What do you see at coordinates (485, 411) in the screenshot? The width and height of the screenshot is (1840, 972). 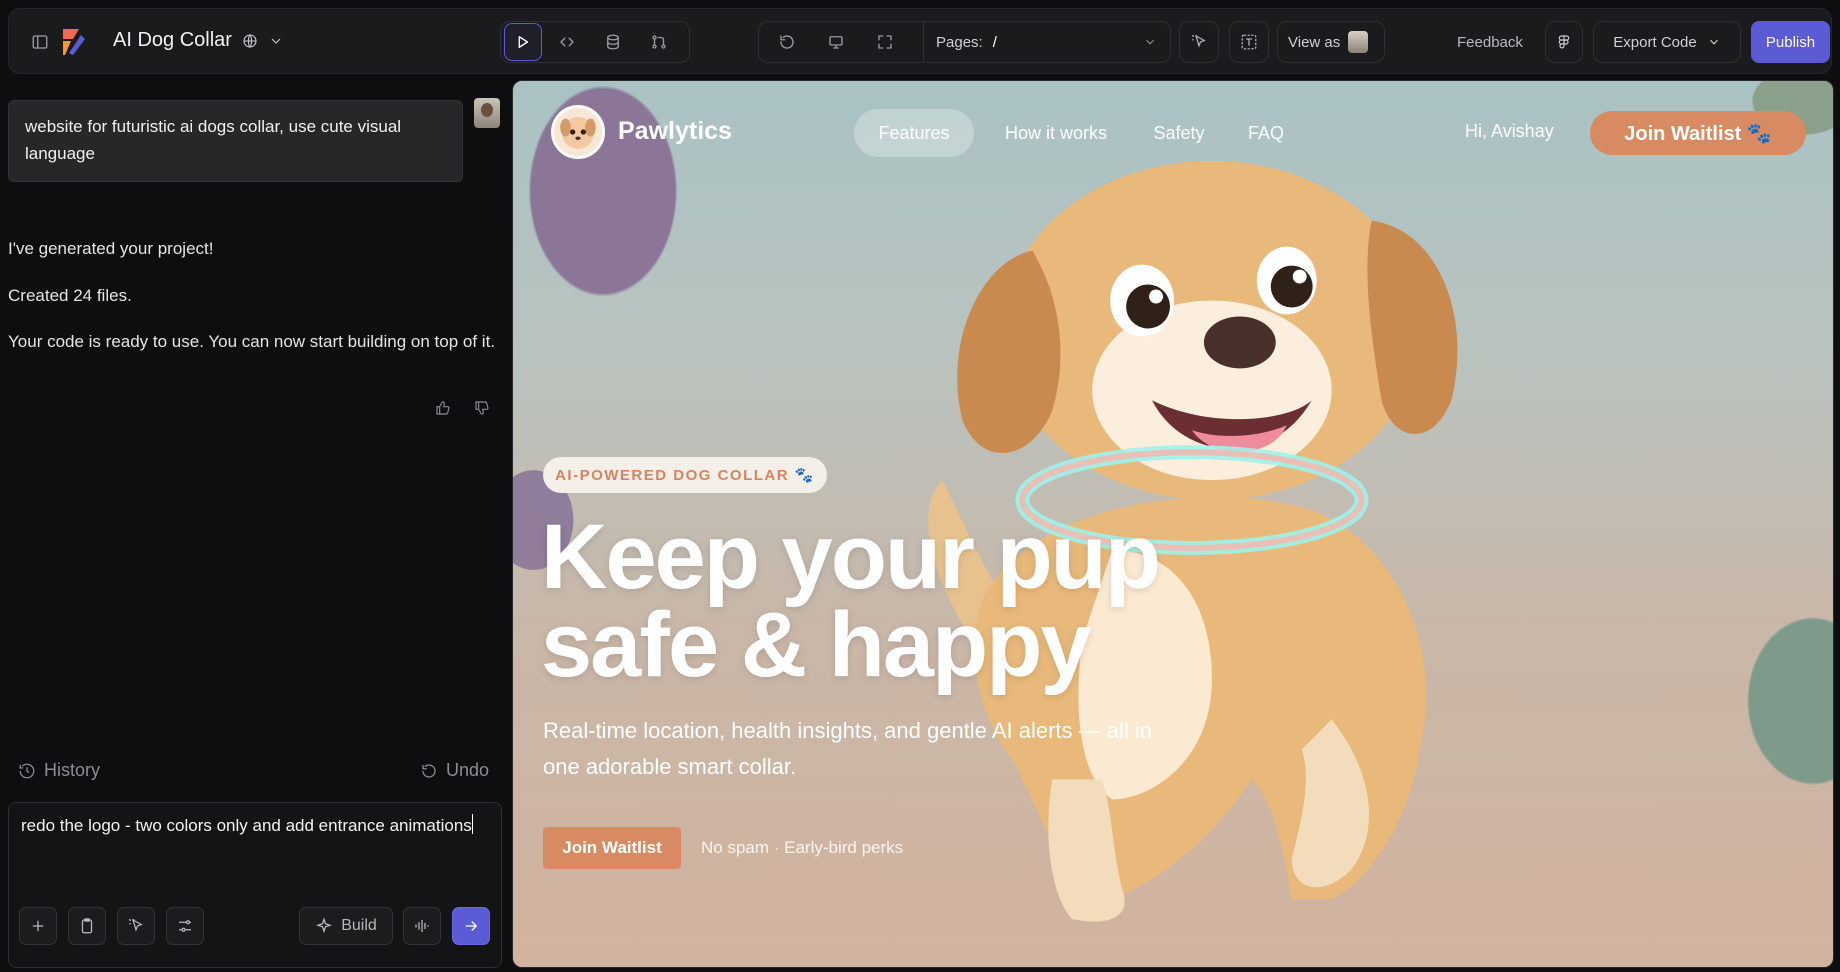 I see `thumbs-down-icon` at bounding box center [485, 411].